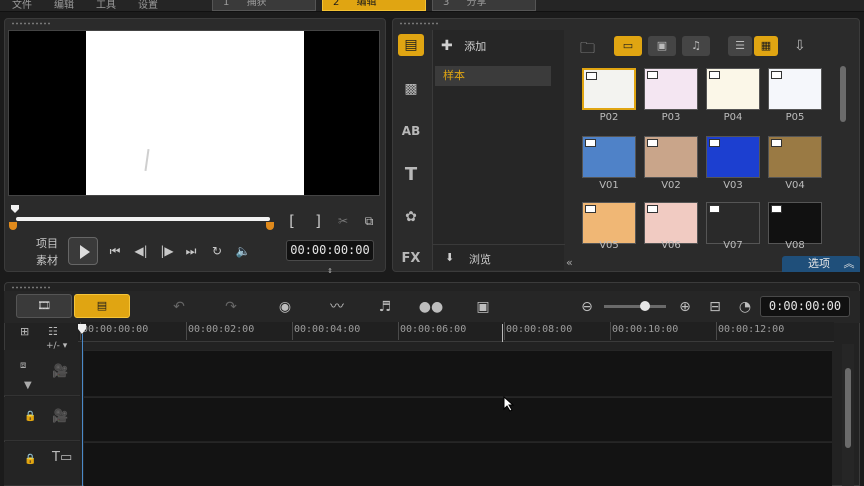 The width and height of the screenshot is (864, 486). I want to click on library-scrollbar, so click(843, 159).